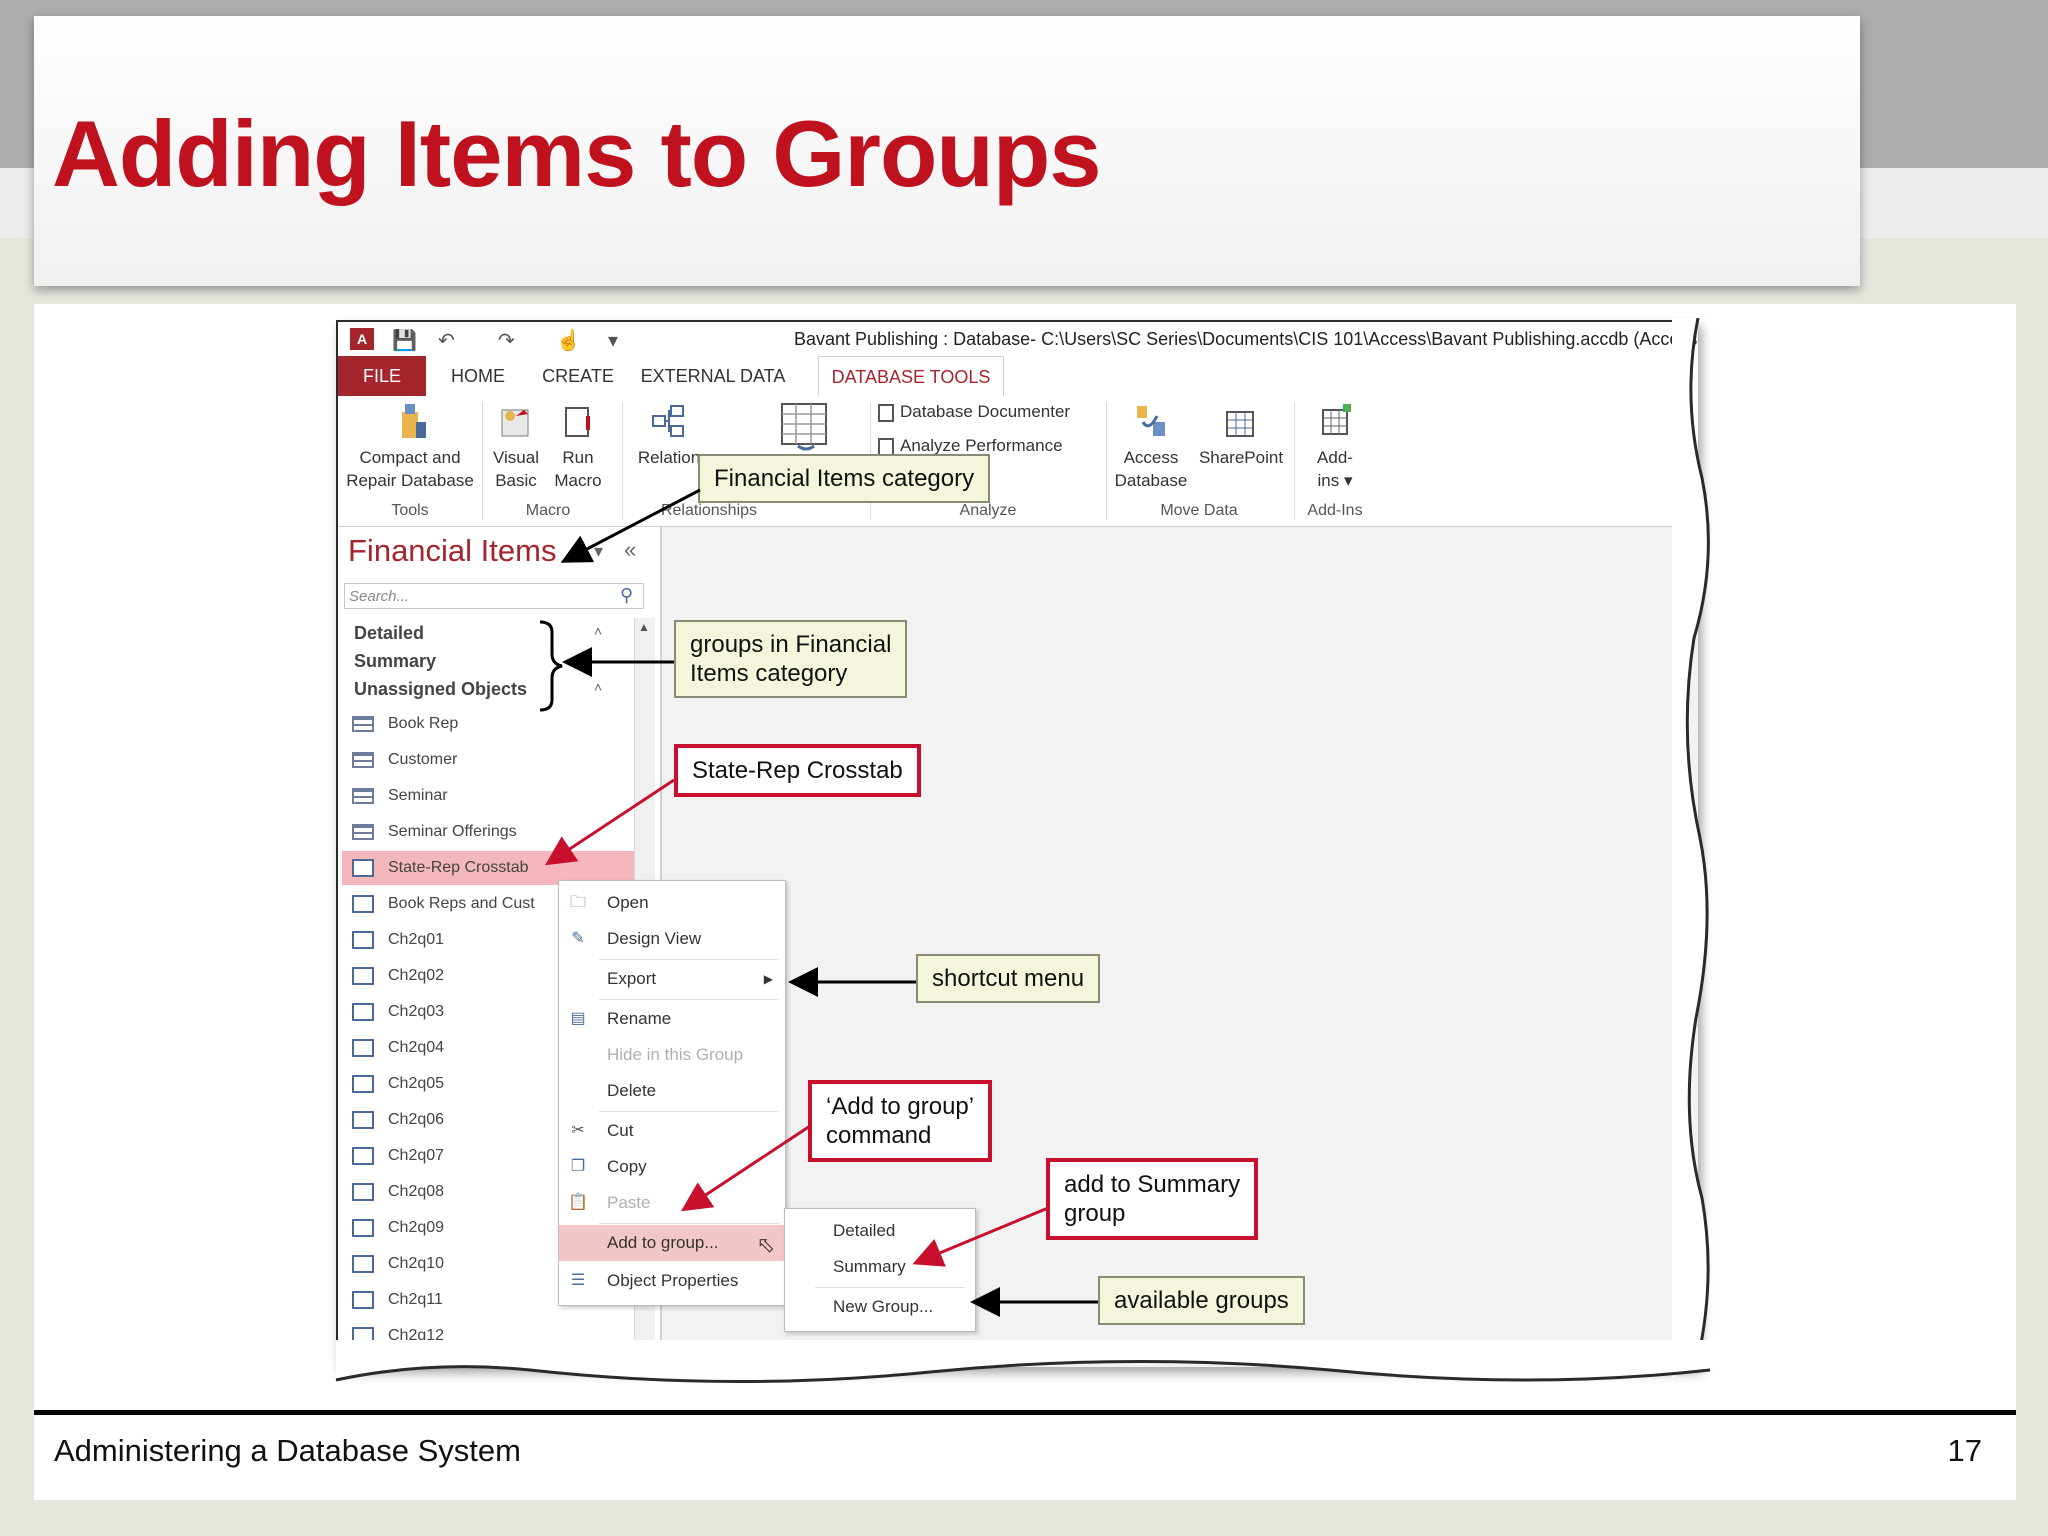 The width and height of the screenshot is (2048, 1536). Describe the element at coordinates (416, 939) in the screenshot. I see `query-name: Ch2q01` at that location.